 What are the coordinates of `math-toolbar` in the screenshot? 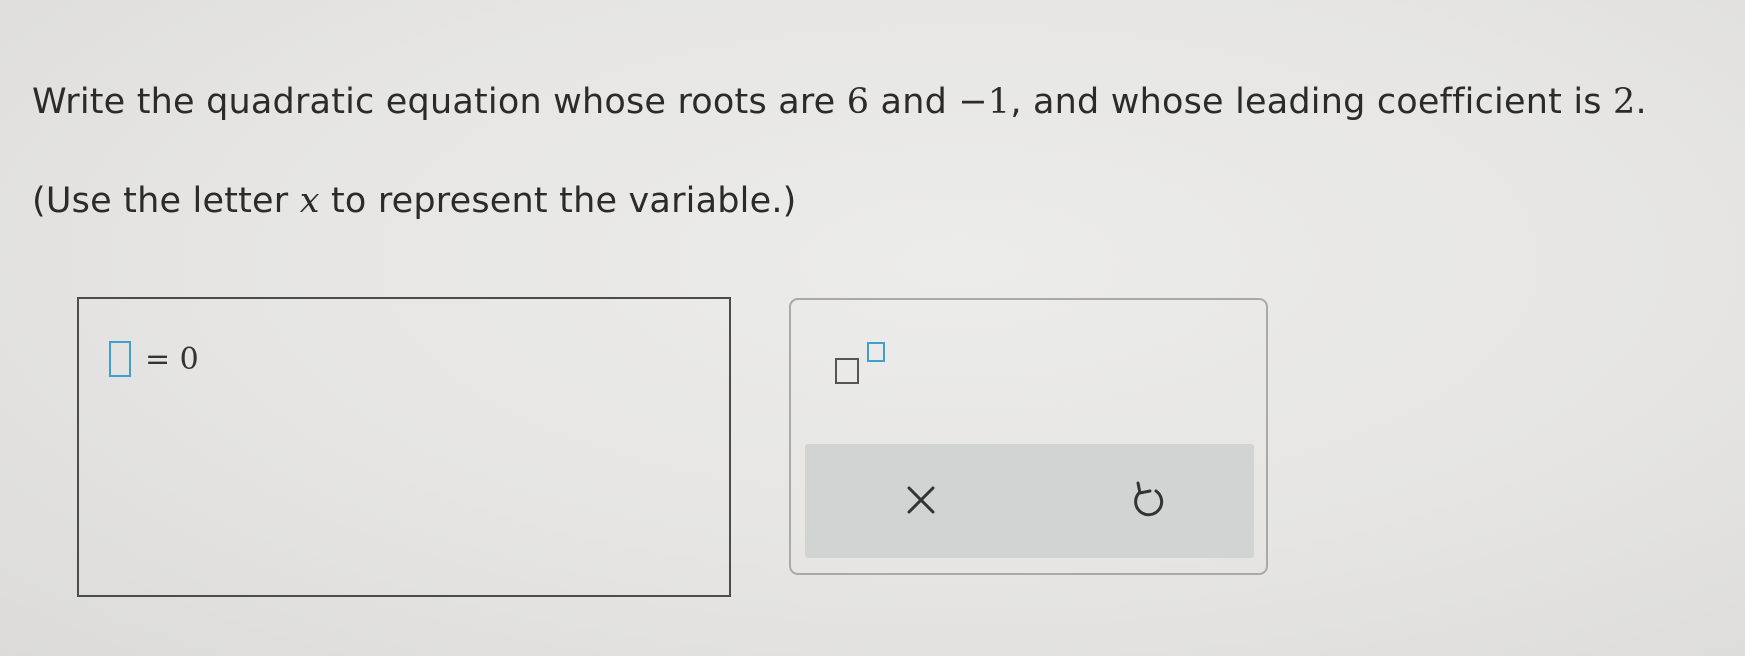 It's located at (1028, 436).